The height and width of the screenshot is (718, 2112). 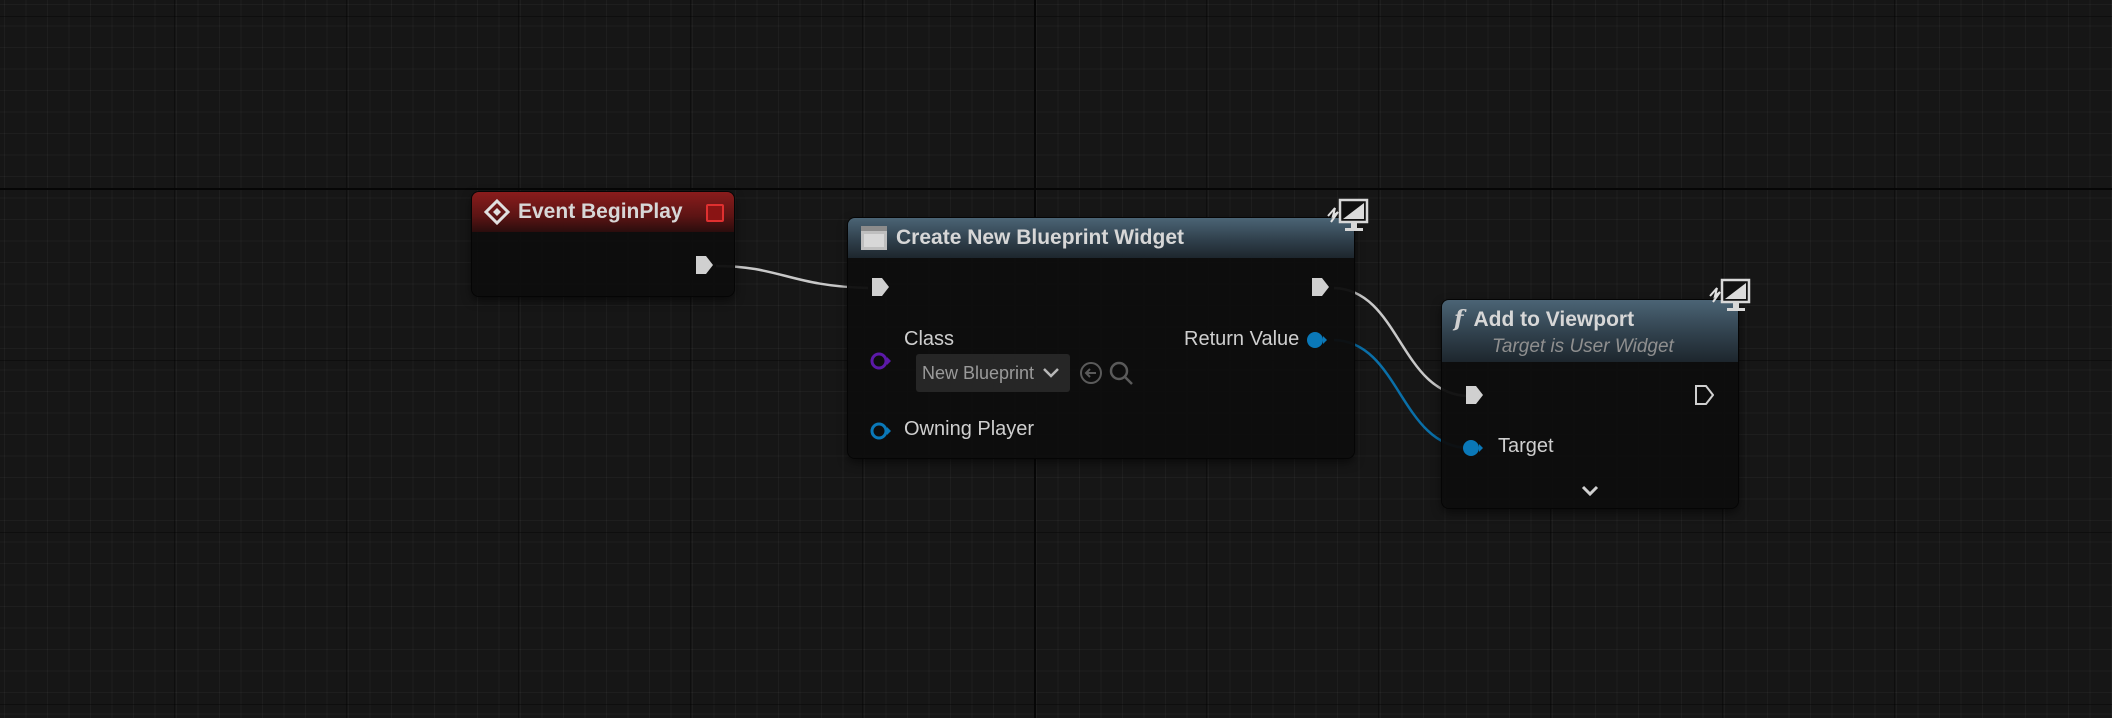 What do you see at coordinates (978, 372) in the screenshot?
I see `class-dropdown-value: New Blueprint` at bounding box center [978, 372].